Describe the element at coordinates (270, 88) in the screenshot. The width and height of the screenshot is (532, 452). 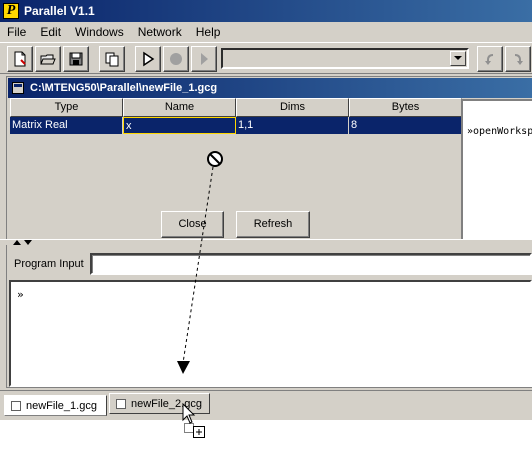
I see `document-title-bar: C:\MTENG50\Parallel\newFile_1.gcg` at that location.